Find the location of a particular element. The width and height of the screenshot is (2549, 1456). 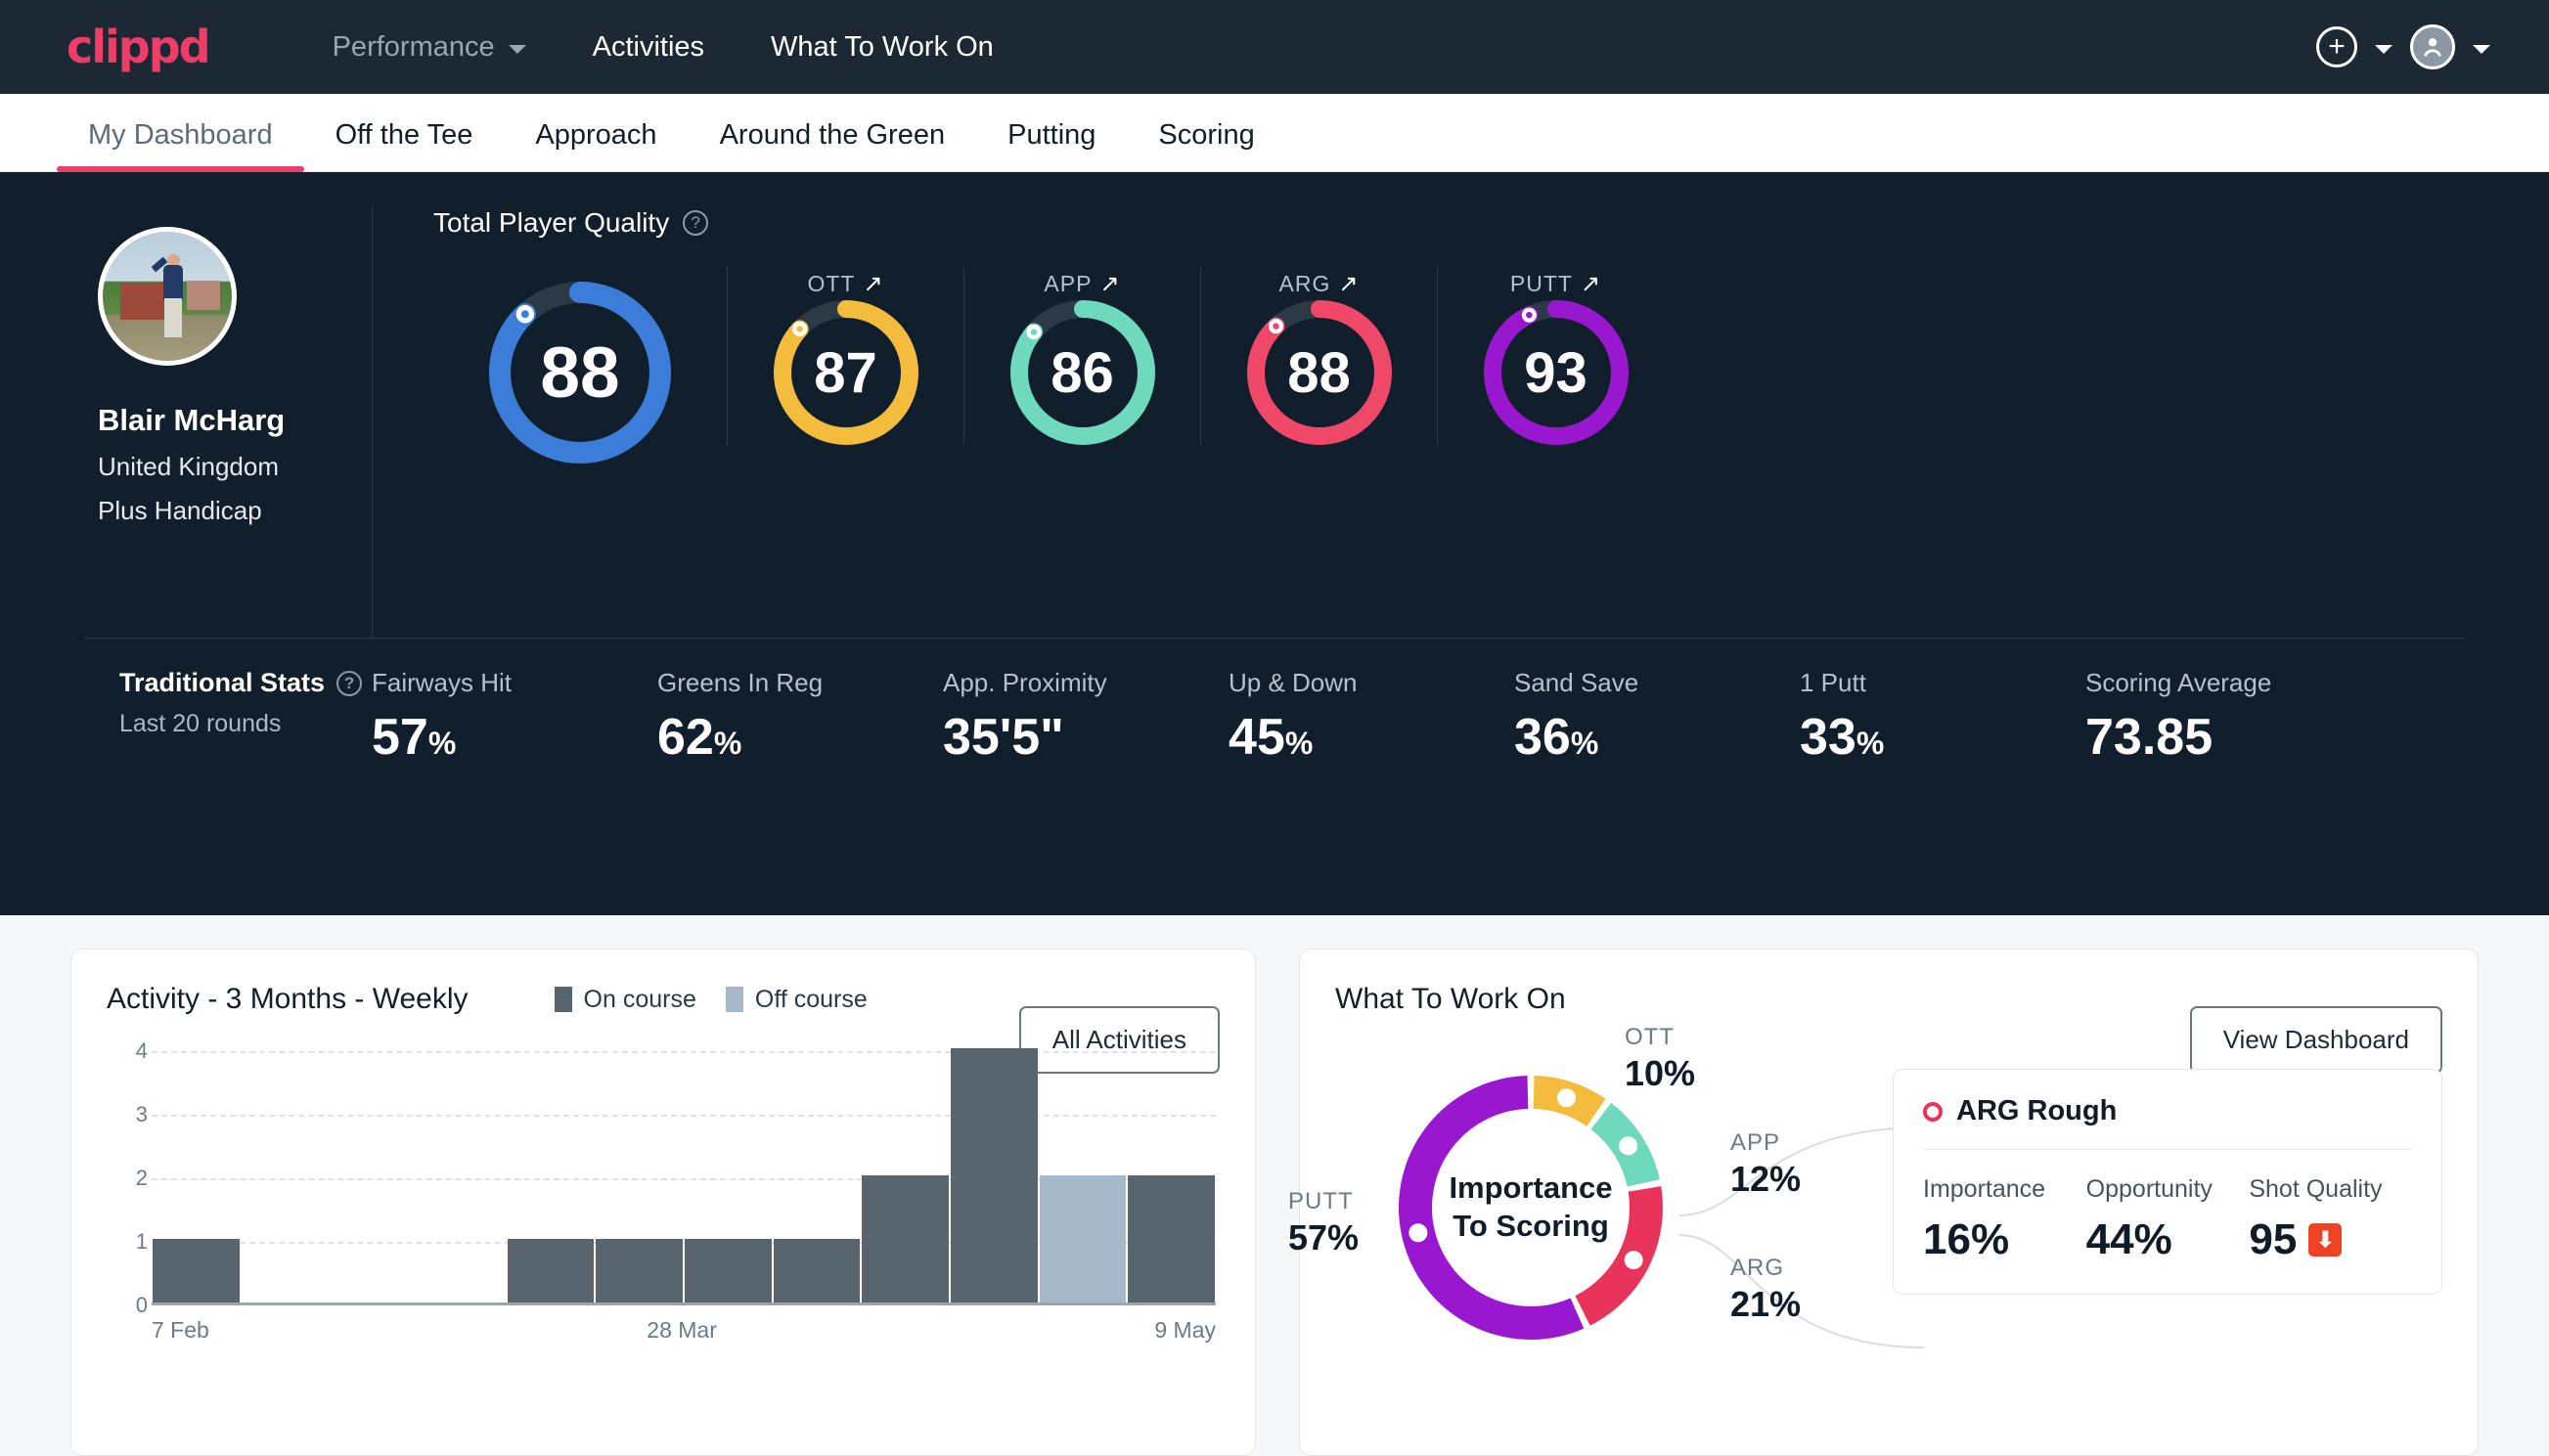

avatar-legs is located at coordinates (173, 317).